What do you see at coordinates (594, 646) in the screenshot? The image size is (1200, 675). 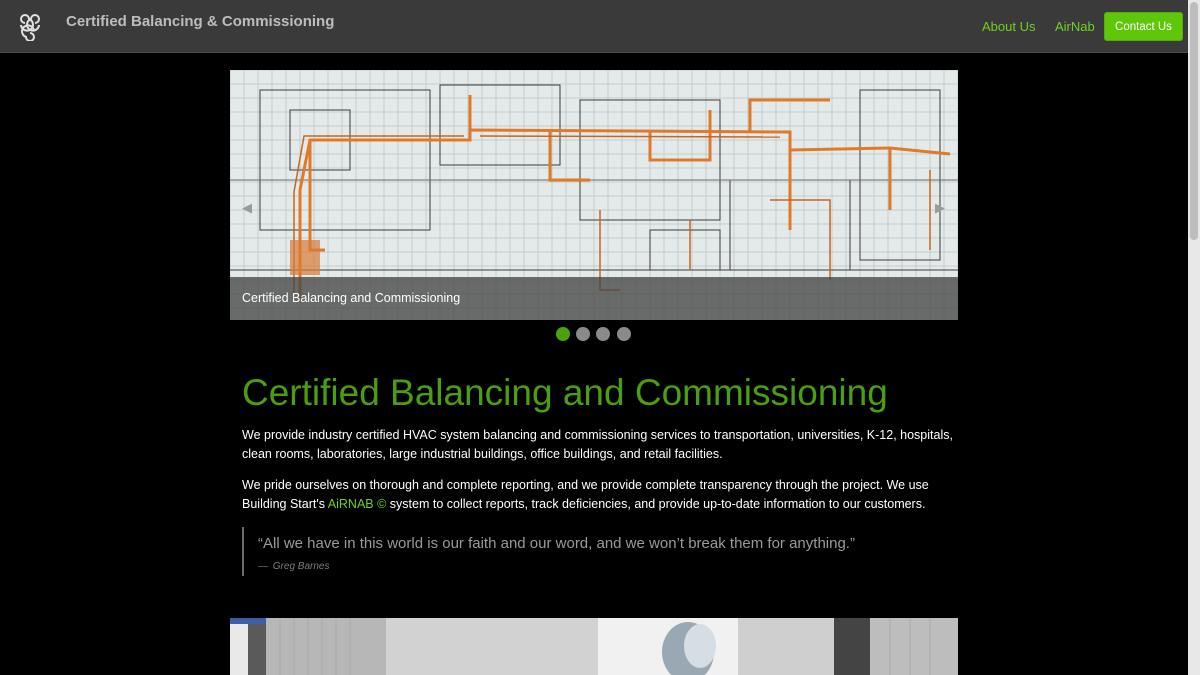 I see `facility-duct-image` at bounding box center [594, 646].